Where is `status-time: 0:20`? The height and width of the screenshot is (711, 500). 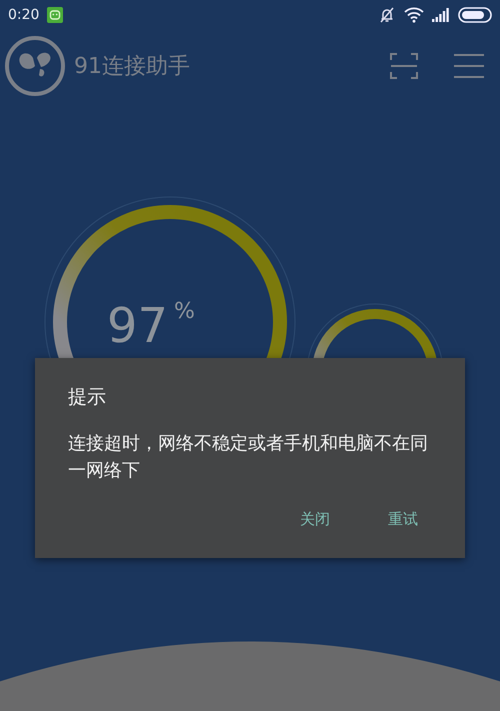 status-time: 0:20 is located at coordinates (24, 15).